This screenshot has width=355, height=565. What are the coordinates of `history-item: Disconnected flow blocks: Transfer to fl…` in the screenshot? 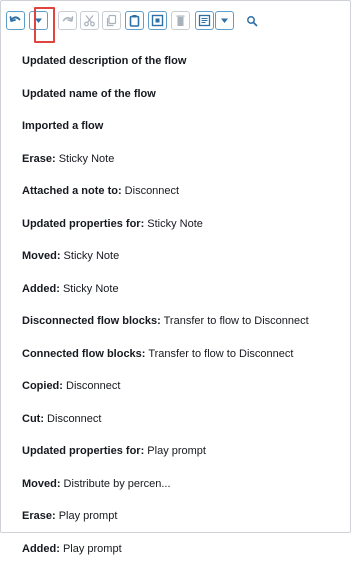 It's located at (165, 321).